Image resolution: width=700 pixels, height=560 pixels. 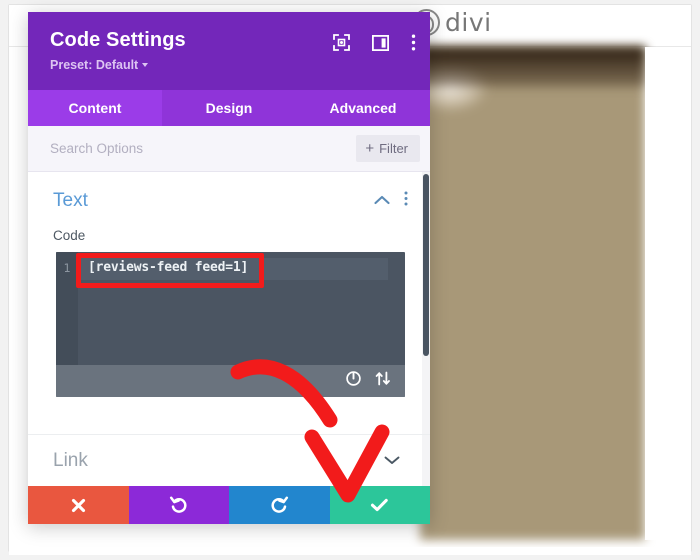 I want to click on chevron-up-icon, so click(x=382, y=201).